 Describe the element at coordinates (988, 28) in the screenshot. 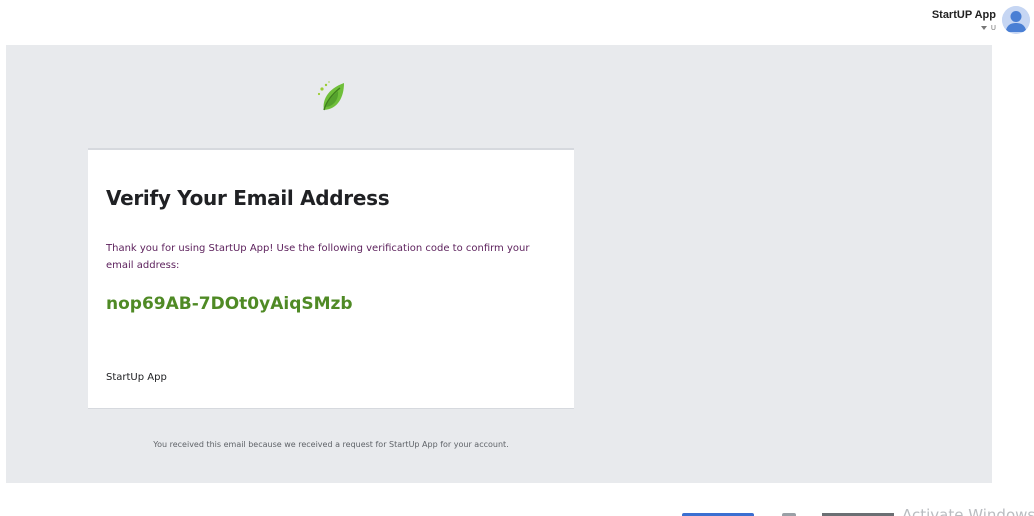

I see `account-sub: U` at that location.